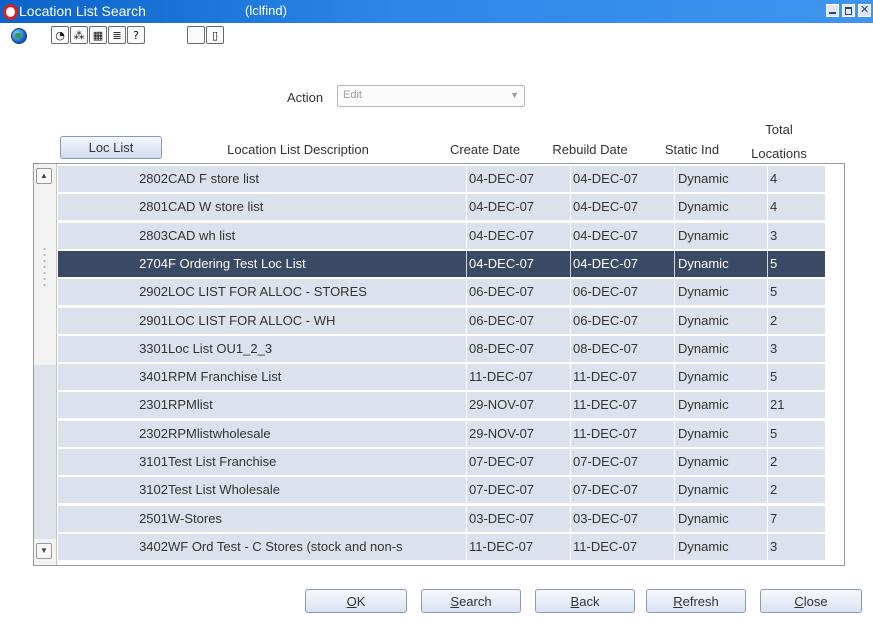 The width and height of the screenshot is (873, 624). Describe the element at coordinates (252, 320) in the screenshot. I see `cell-desc: LOC LIST FOR ALLOC - WH` at that location.